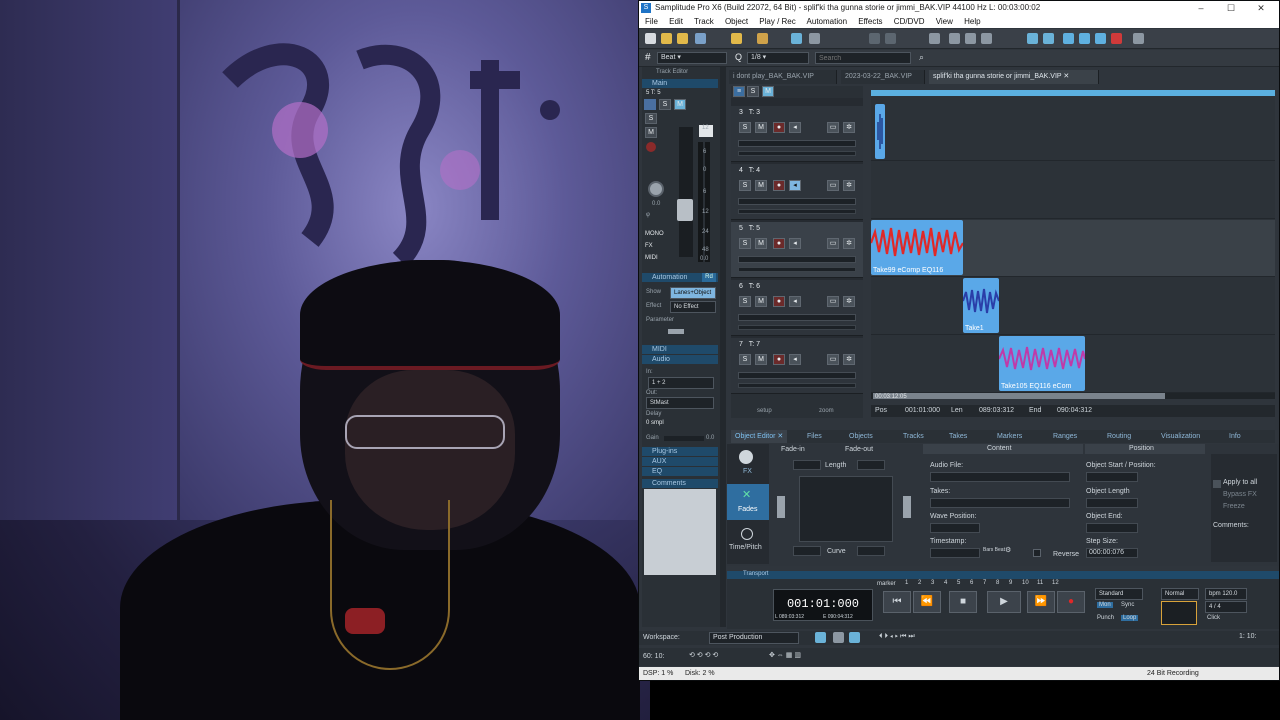  What do you see at coordinates (680, 532) in the screenshot?
I see `comments-textarea` at bounding box center [680, 532].